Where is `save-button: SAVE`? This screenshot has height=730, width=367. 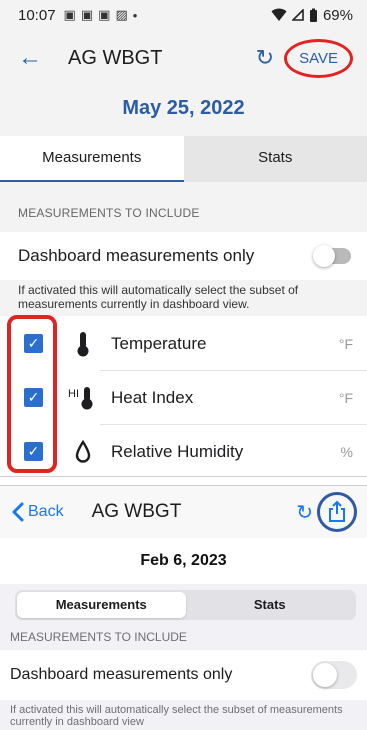
save-button: SAVE is located at coordinates (318, 58).